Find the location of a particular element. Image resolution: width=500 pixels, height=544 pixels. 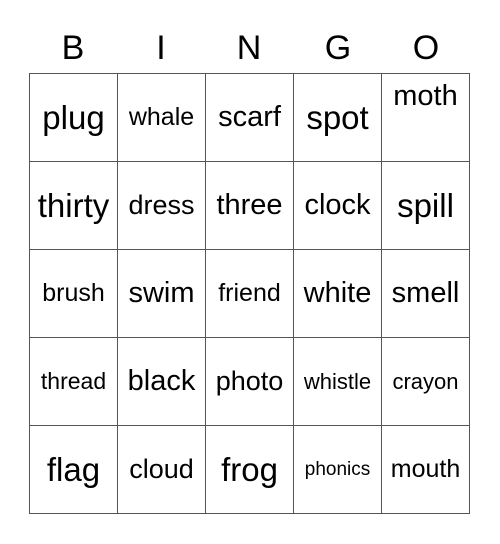

bingo-cell: dress is located at coordinates (161, 205).